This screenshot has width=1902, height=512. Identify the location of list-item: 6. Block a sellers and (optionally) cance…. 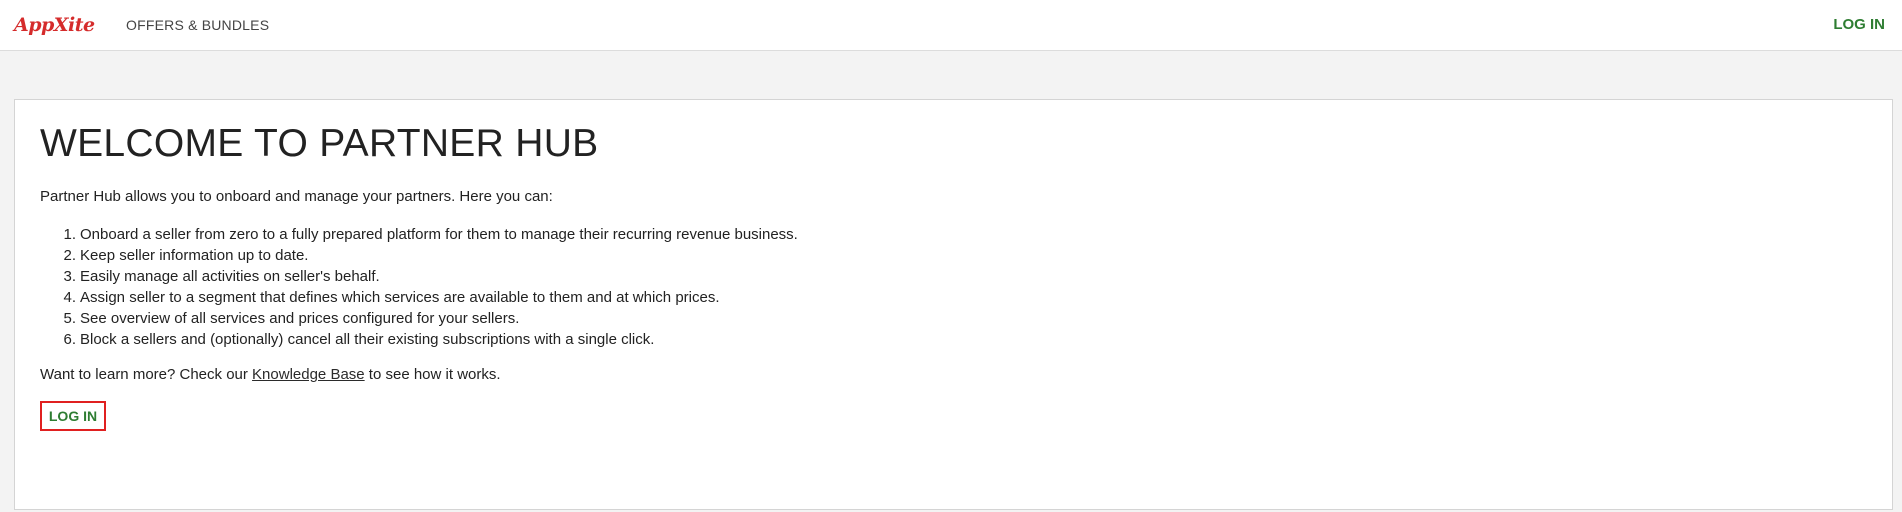
(419, 339).